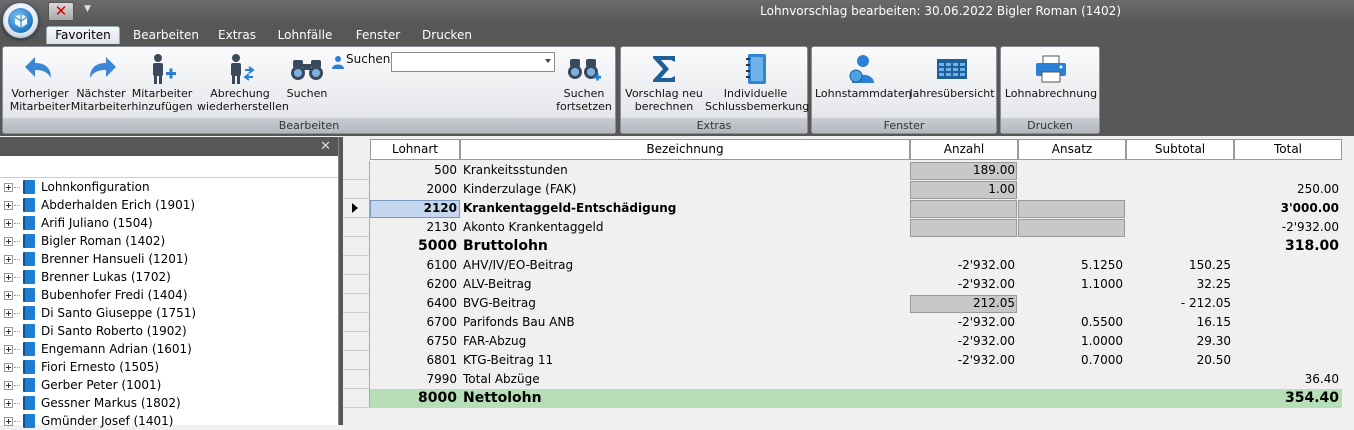 Image resolution: width=1354 pixels, height=430 pixels. I want to click on cell-subtotal: 16.15, so click(1180, 322).